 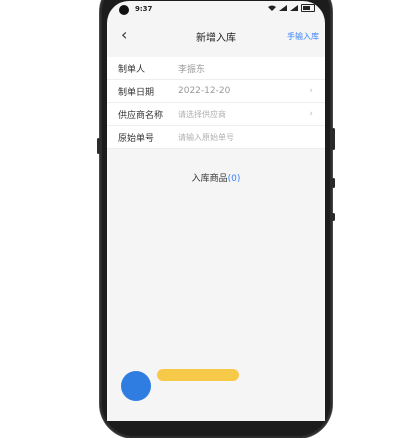 What do you see at coordinates (132, 69) in the screenshot?
I see `creator-label: 制单人` at bounding box center [132, 69].